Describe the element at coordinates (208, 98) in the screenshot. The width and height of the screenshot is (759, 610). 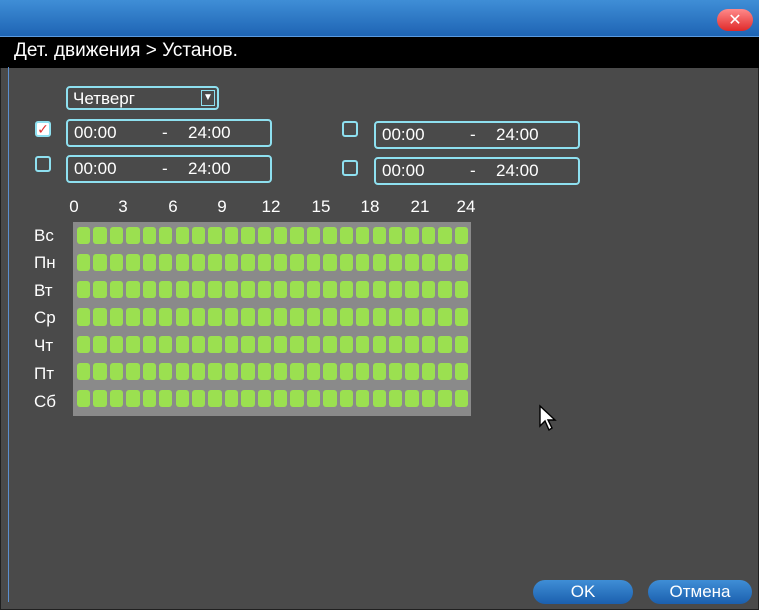
I see `dropdown-arrow-icon: ▼` at that location.